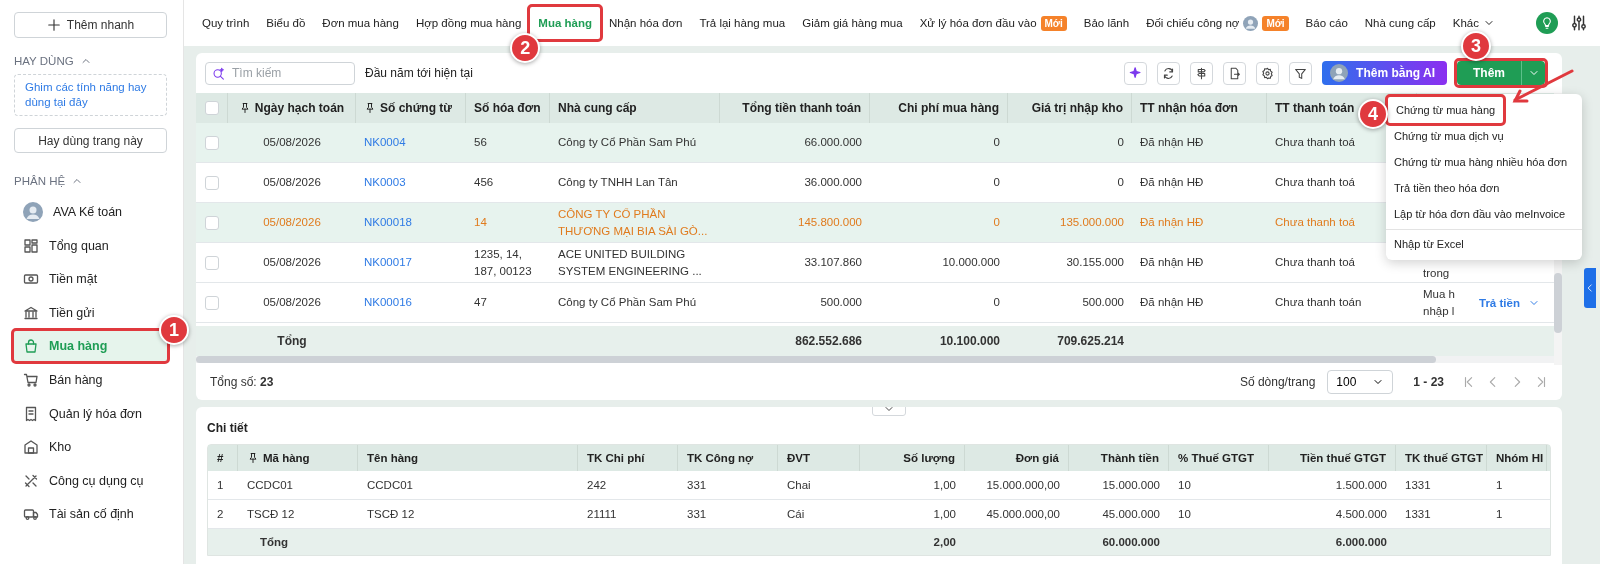 The width and height of the screenshot is (1600, 564). Describe the element at coordinates (944, 485) in the screenshot. I see `table-cell-text: 1,00` at that location.